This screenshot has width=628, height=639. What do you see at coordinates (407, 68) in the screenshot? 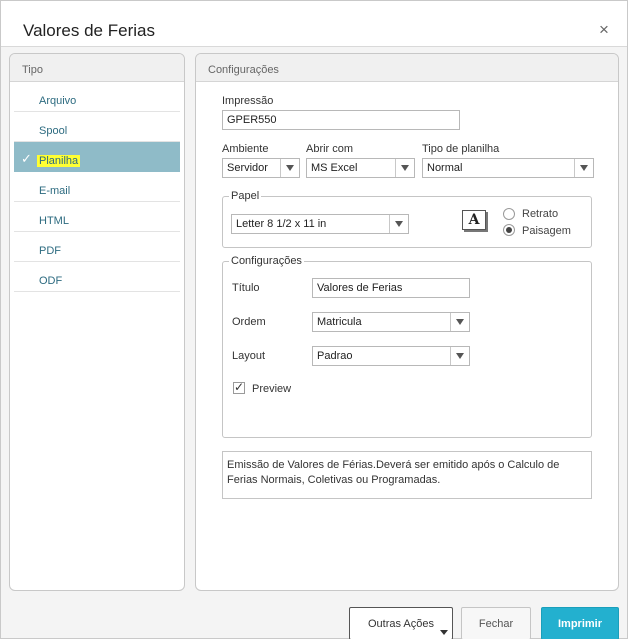
I see `configuracoes-panel-header: Configurações` at bounding box center [407, 68].